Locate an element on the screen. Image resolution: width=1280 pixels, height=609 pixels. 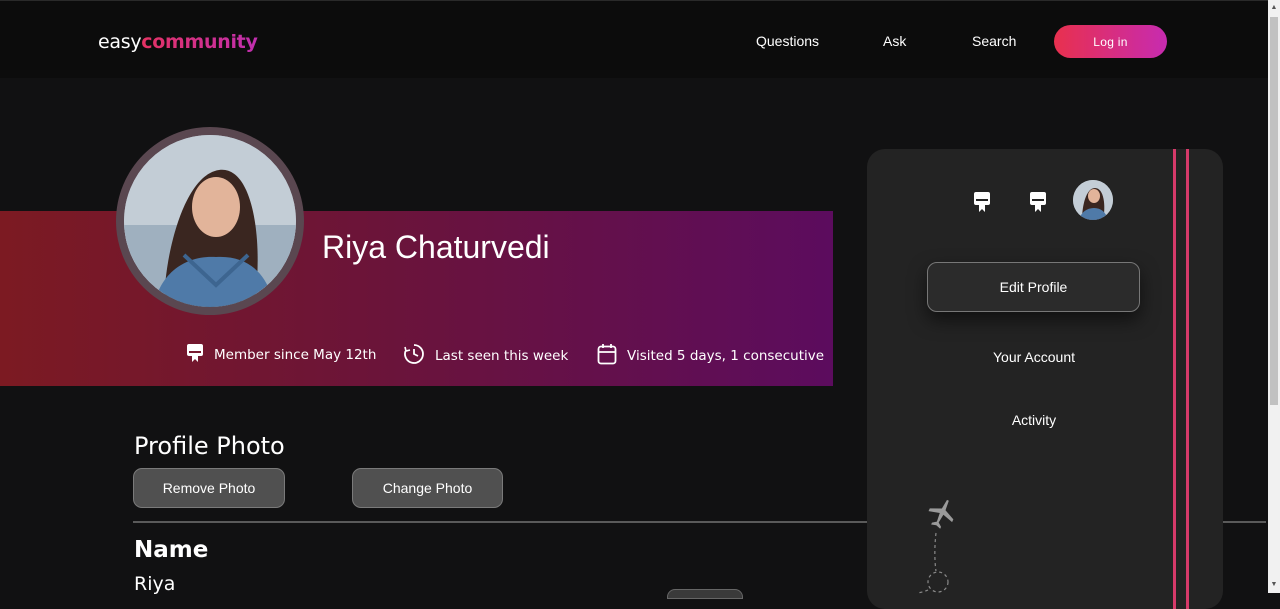
change-photo-button: Change Photo is located at coordinates (427, 488).